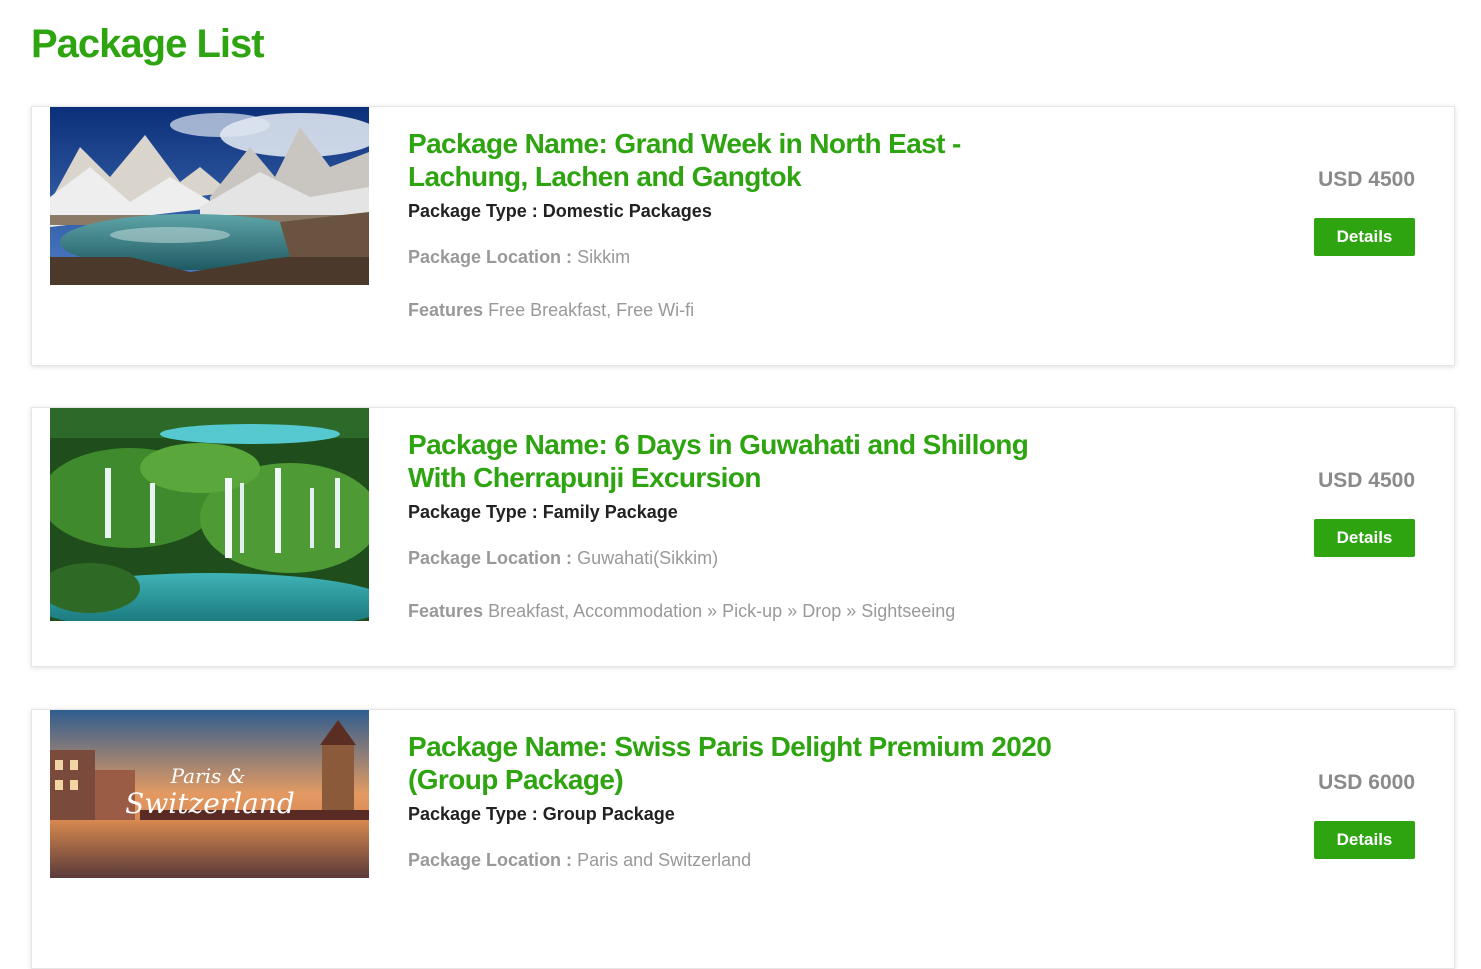 This screenshot has width=1481, height=969. What do you see at coordinates (591, 310) in the screenshot?
I see `package-features-value: Free Breakfast, Free Wi-fi` at bounding box center [591, 310].